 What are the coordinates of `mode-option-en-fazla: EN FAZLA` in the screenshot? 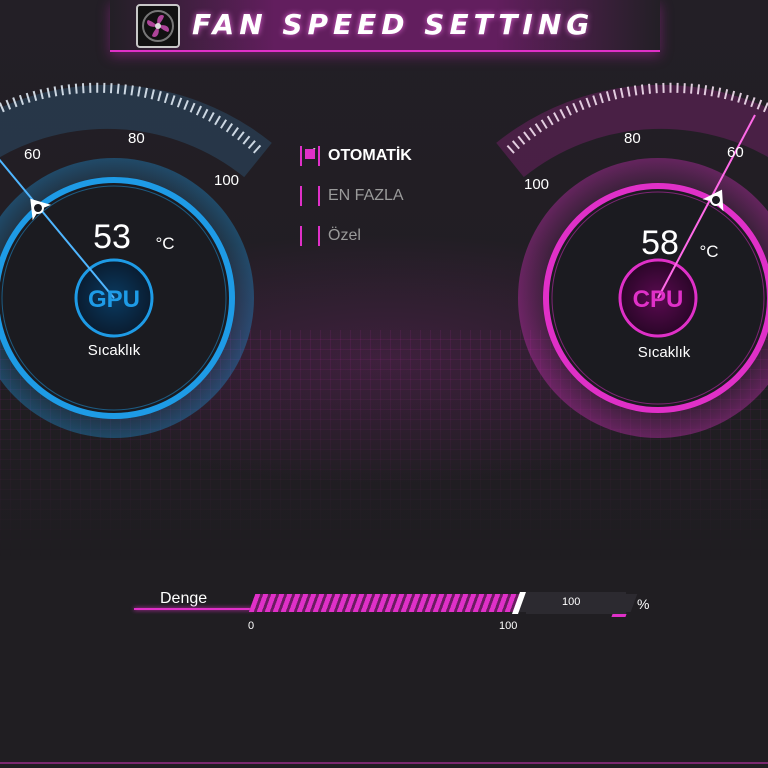 It's located at (390, 196).